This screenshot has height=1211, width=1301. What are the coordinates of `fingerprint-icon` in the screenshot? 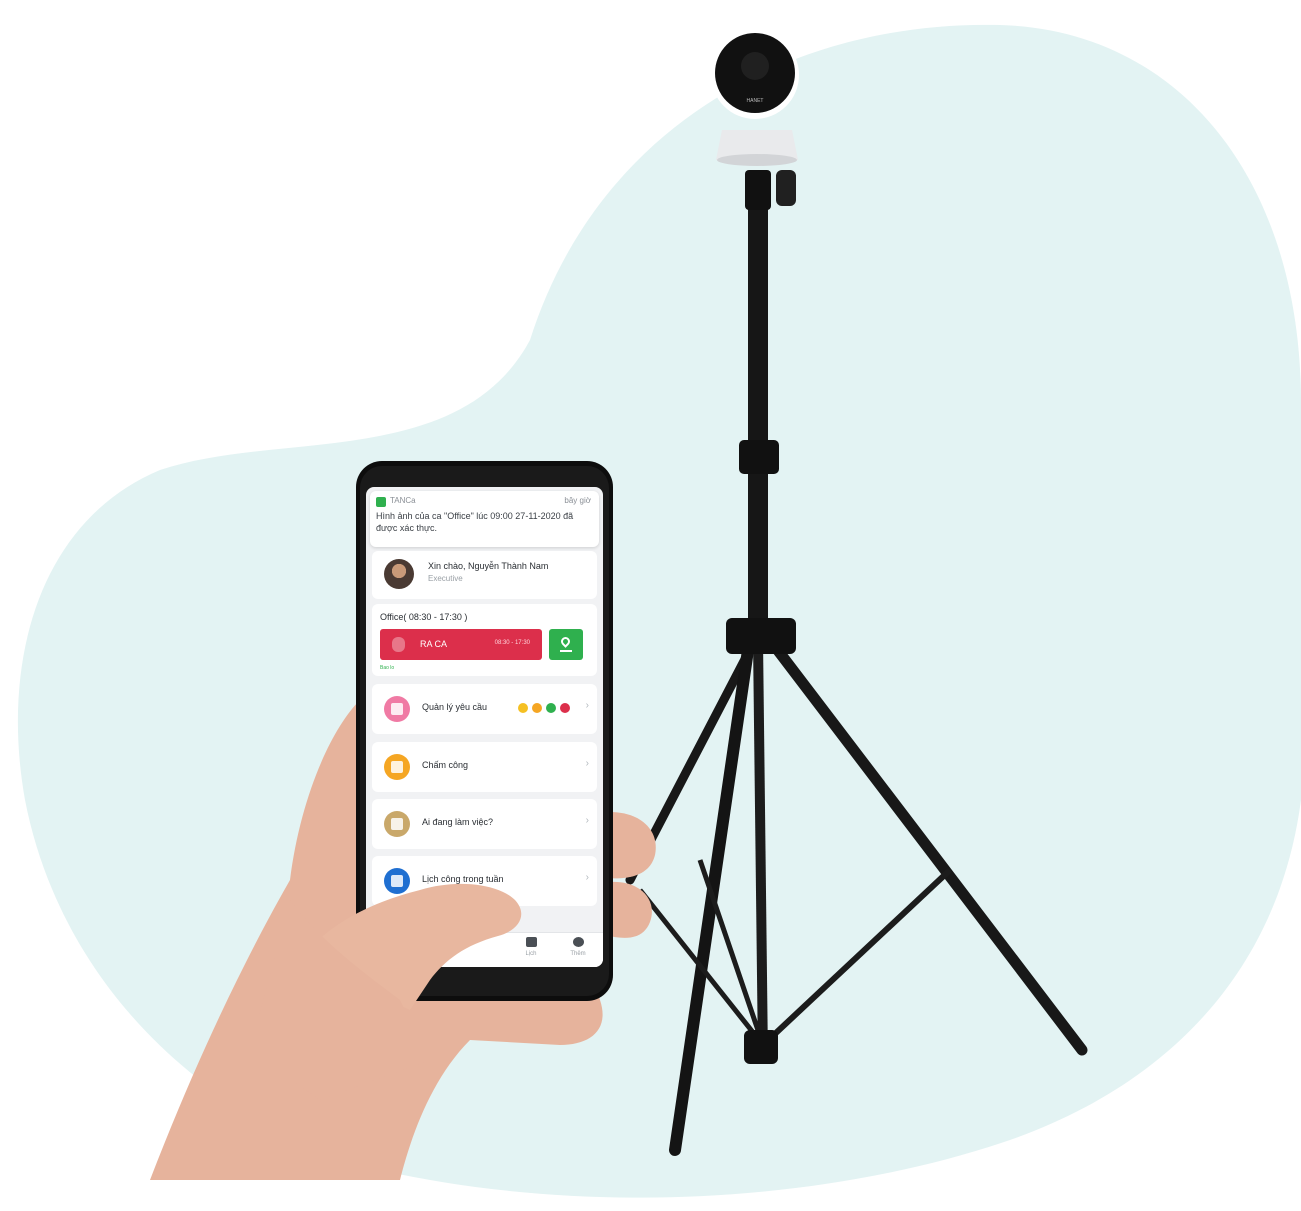 It's located at (398, 644).